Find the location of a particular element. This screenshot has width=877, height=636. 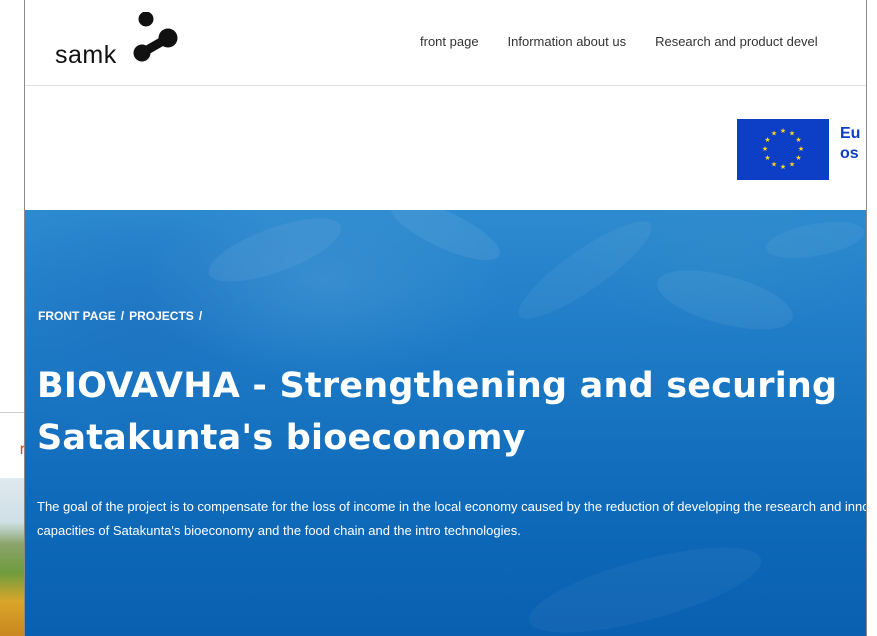

nav-information-about-us: Information about us is located at coordinates (567, 41).